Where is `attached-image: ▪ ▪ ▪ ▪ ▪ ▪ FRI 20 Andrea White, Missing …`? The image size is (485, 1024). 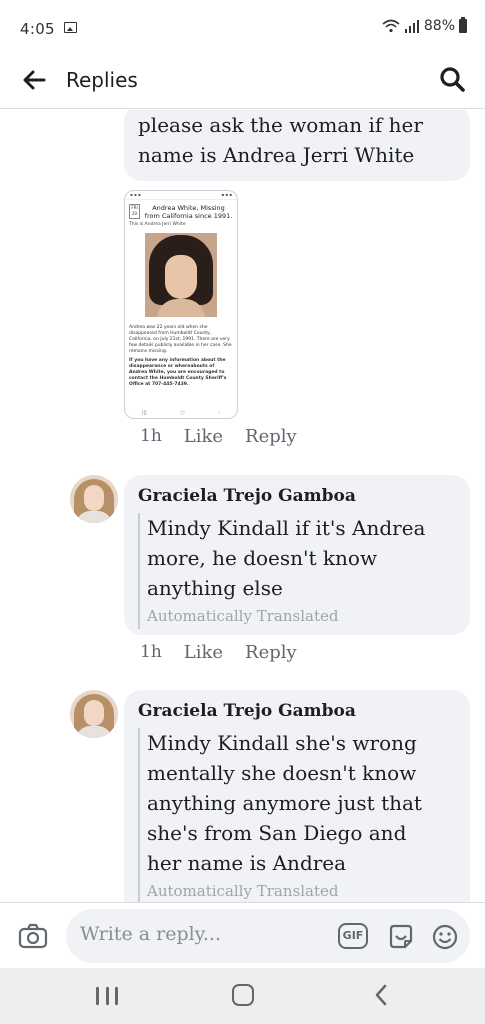
attached-image: ▪ ▪ ▪ ▪ ▪ ▪ FRI 20 Andrea White, Missing … is located at coordinates (181, 304).